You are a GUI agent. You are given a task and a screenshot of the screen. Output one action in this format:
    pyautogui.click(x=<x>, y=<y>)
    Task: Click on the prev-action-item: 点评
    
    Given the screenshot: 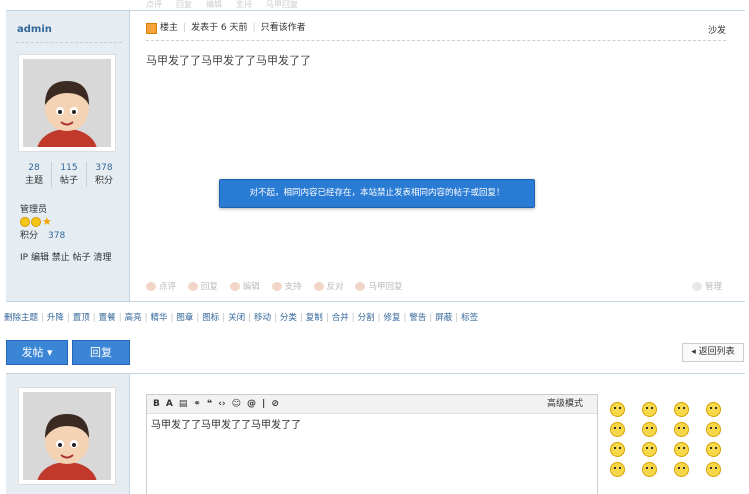 What is the action you would take?
    pyautogui.click(x=154, y=5)
    